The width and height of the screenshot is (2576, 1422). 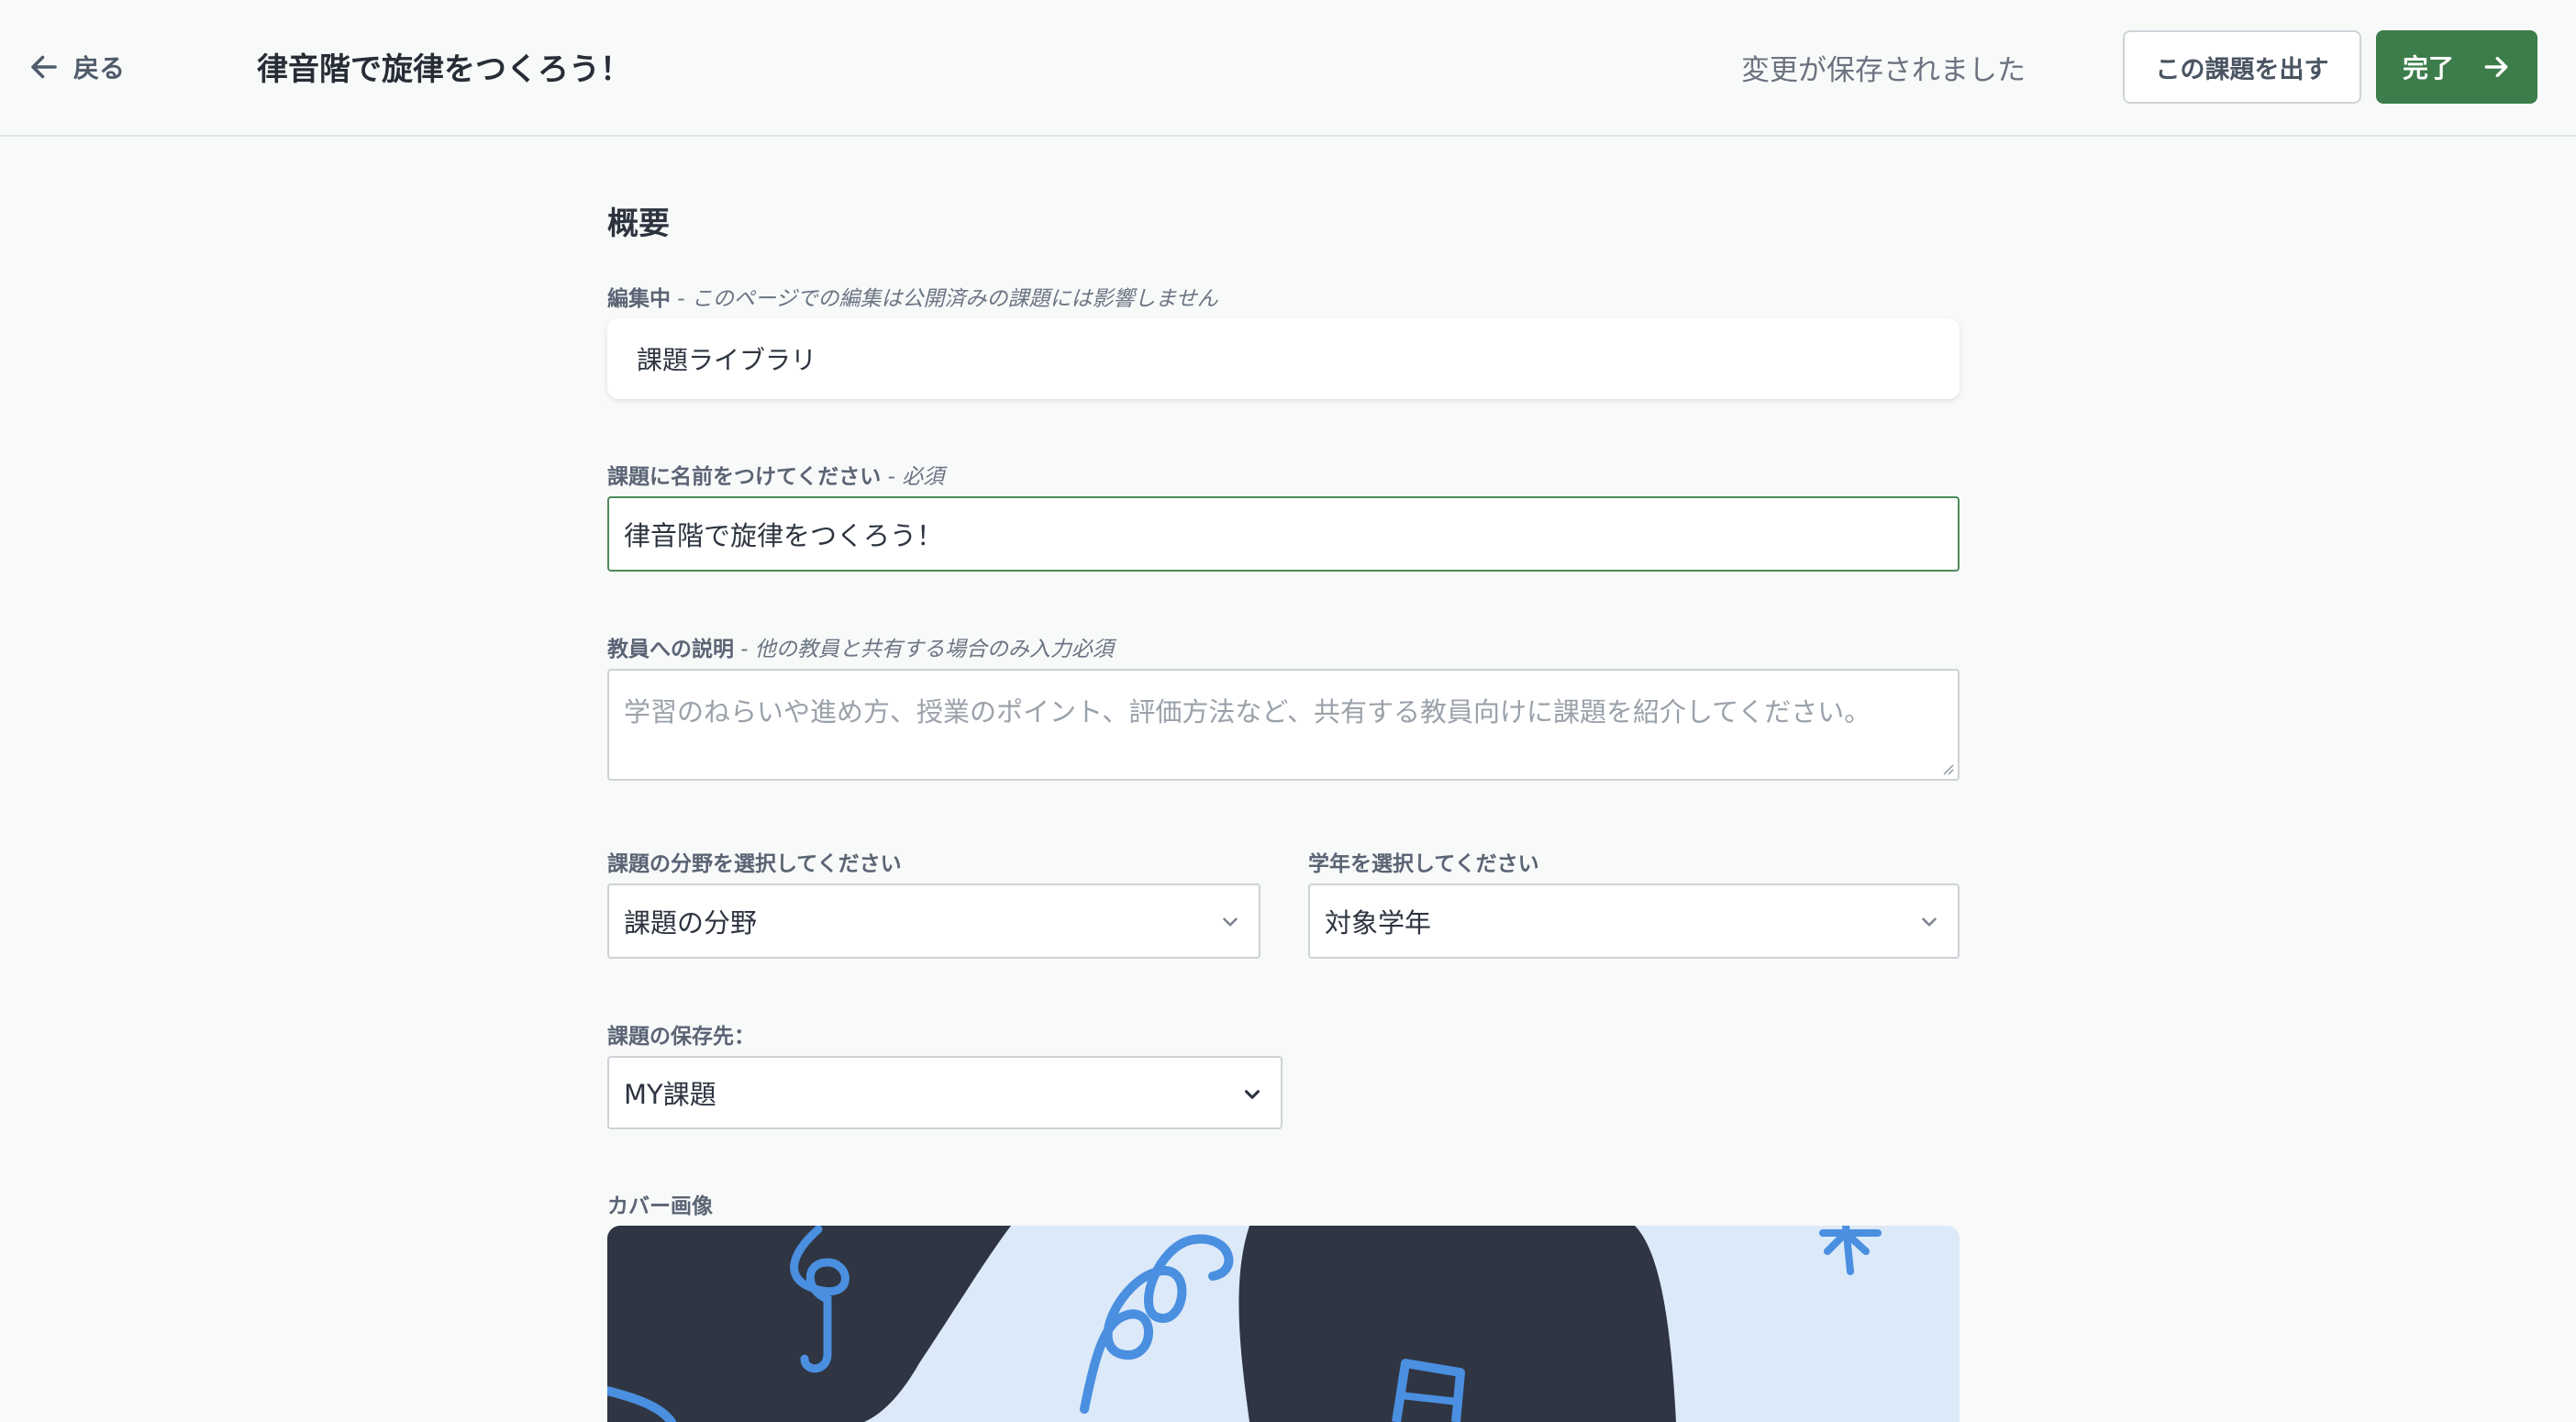 I want to click on assign-assignment-label: この課題を出す, so click(x=2242, y=69).